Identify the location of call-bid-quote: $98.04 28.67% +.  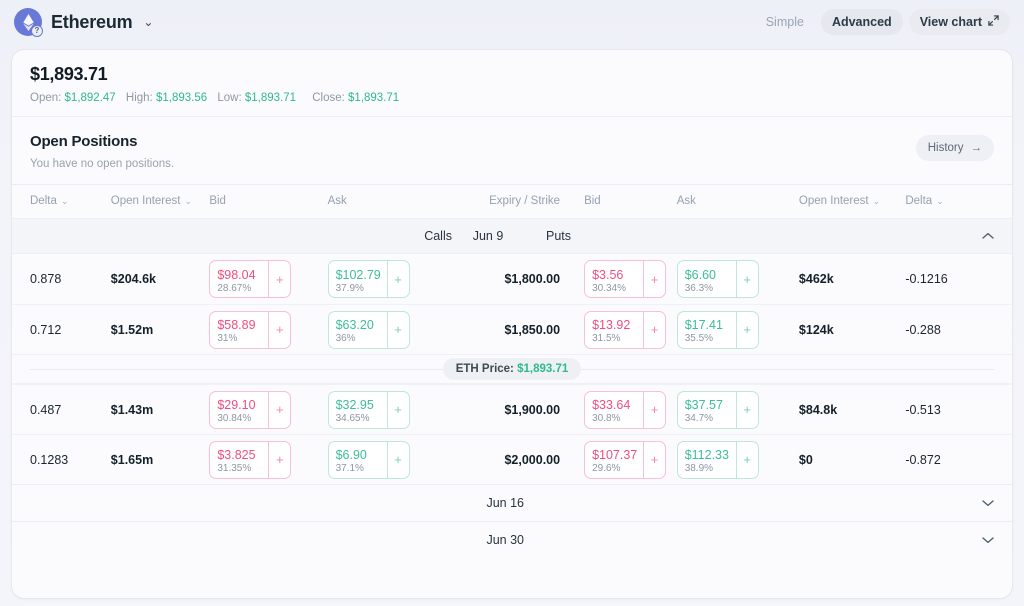
(250, 279).